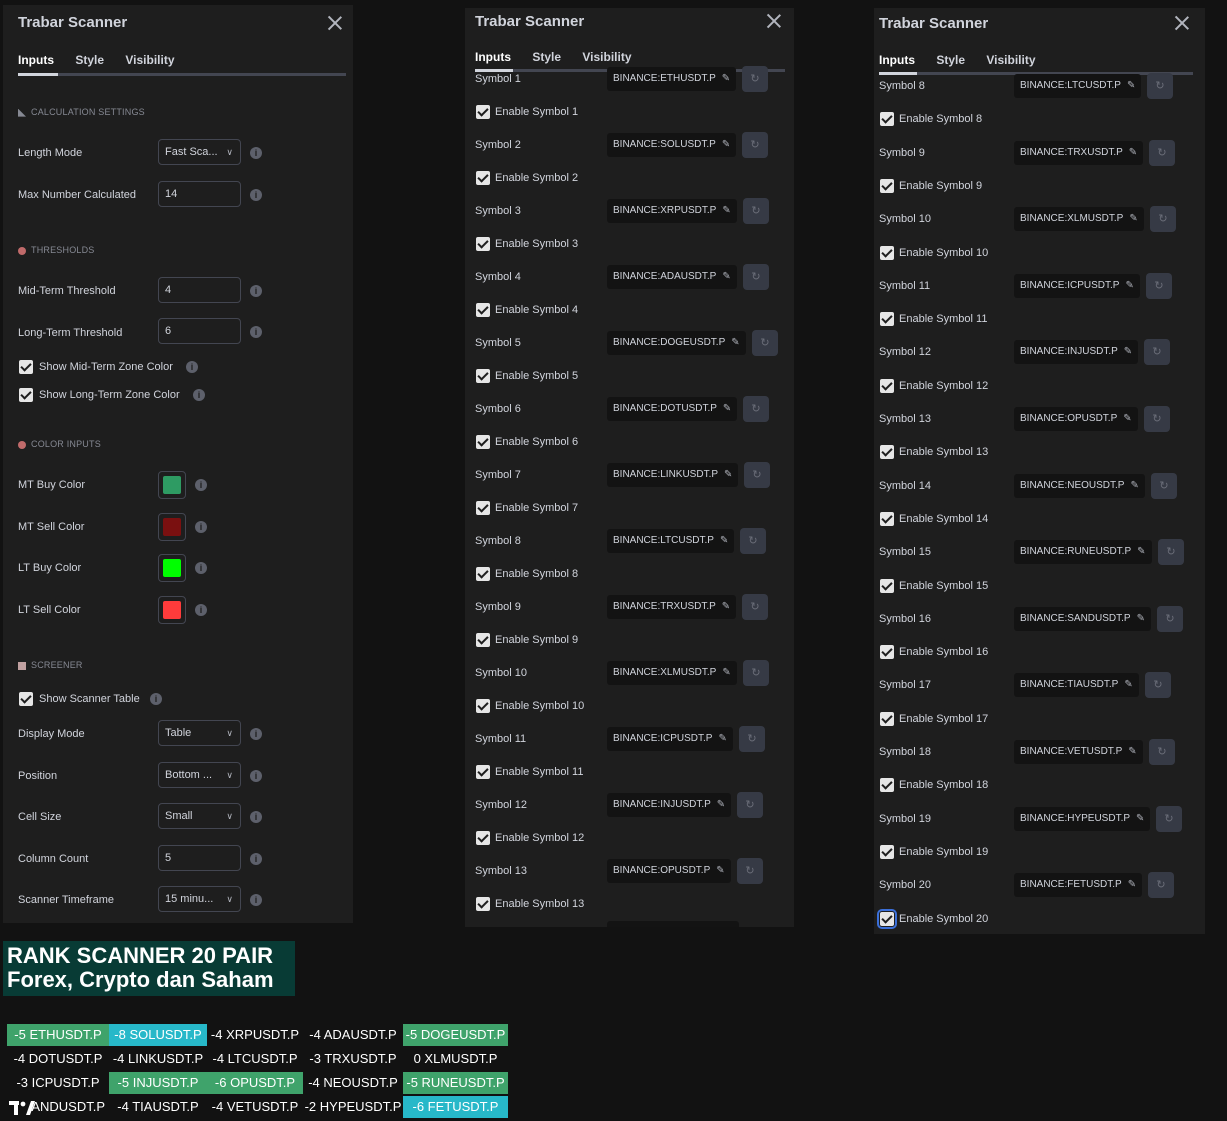 The image size is (1227, 1121). What do you see at coordinates (1078, 752) in the screenshot?
I see `symbol-input: BINANCE:VETUSDT.P ✎` at bounding box center [1078, 752].